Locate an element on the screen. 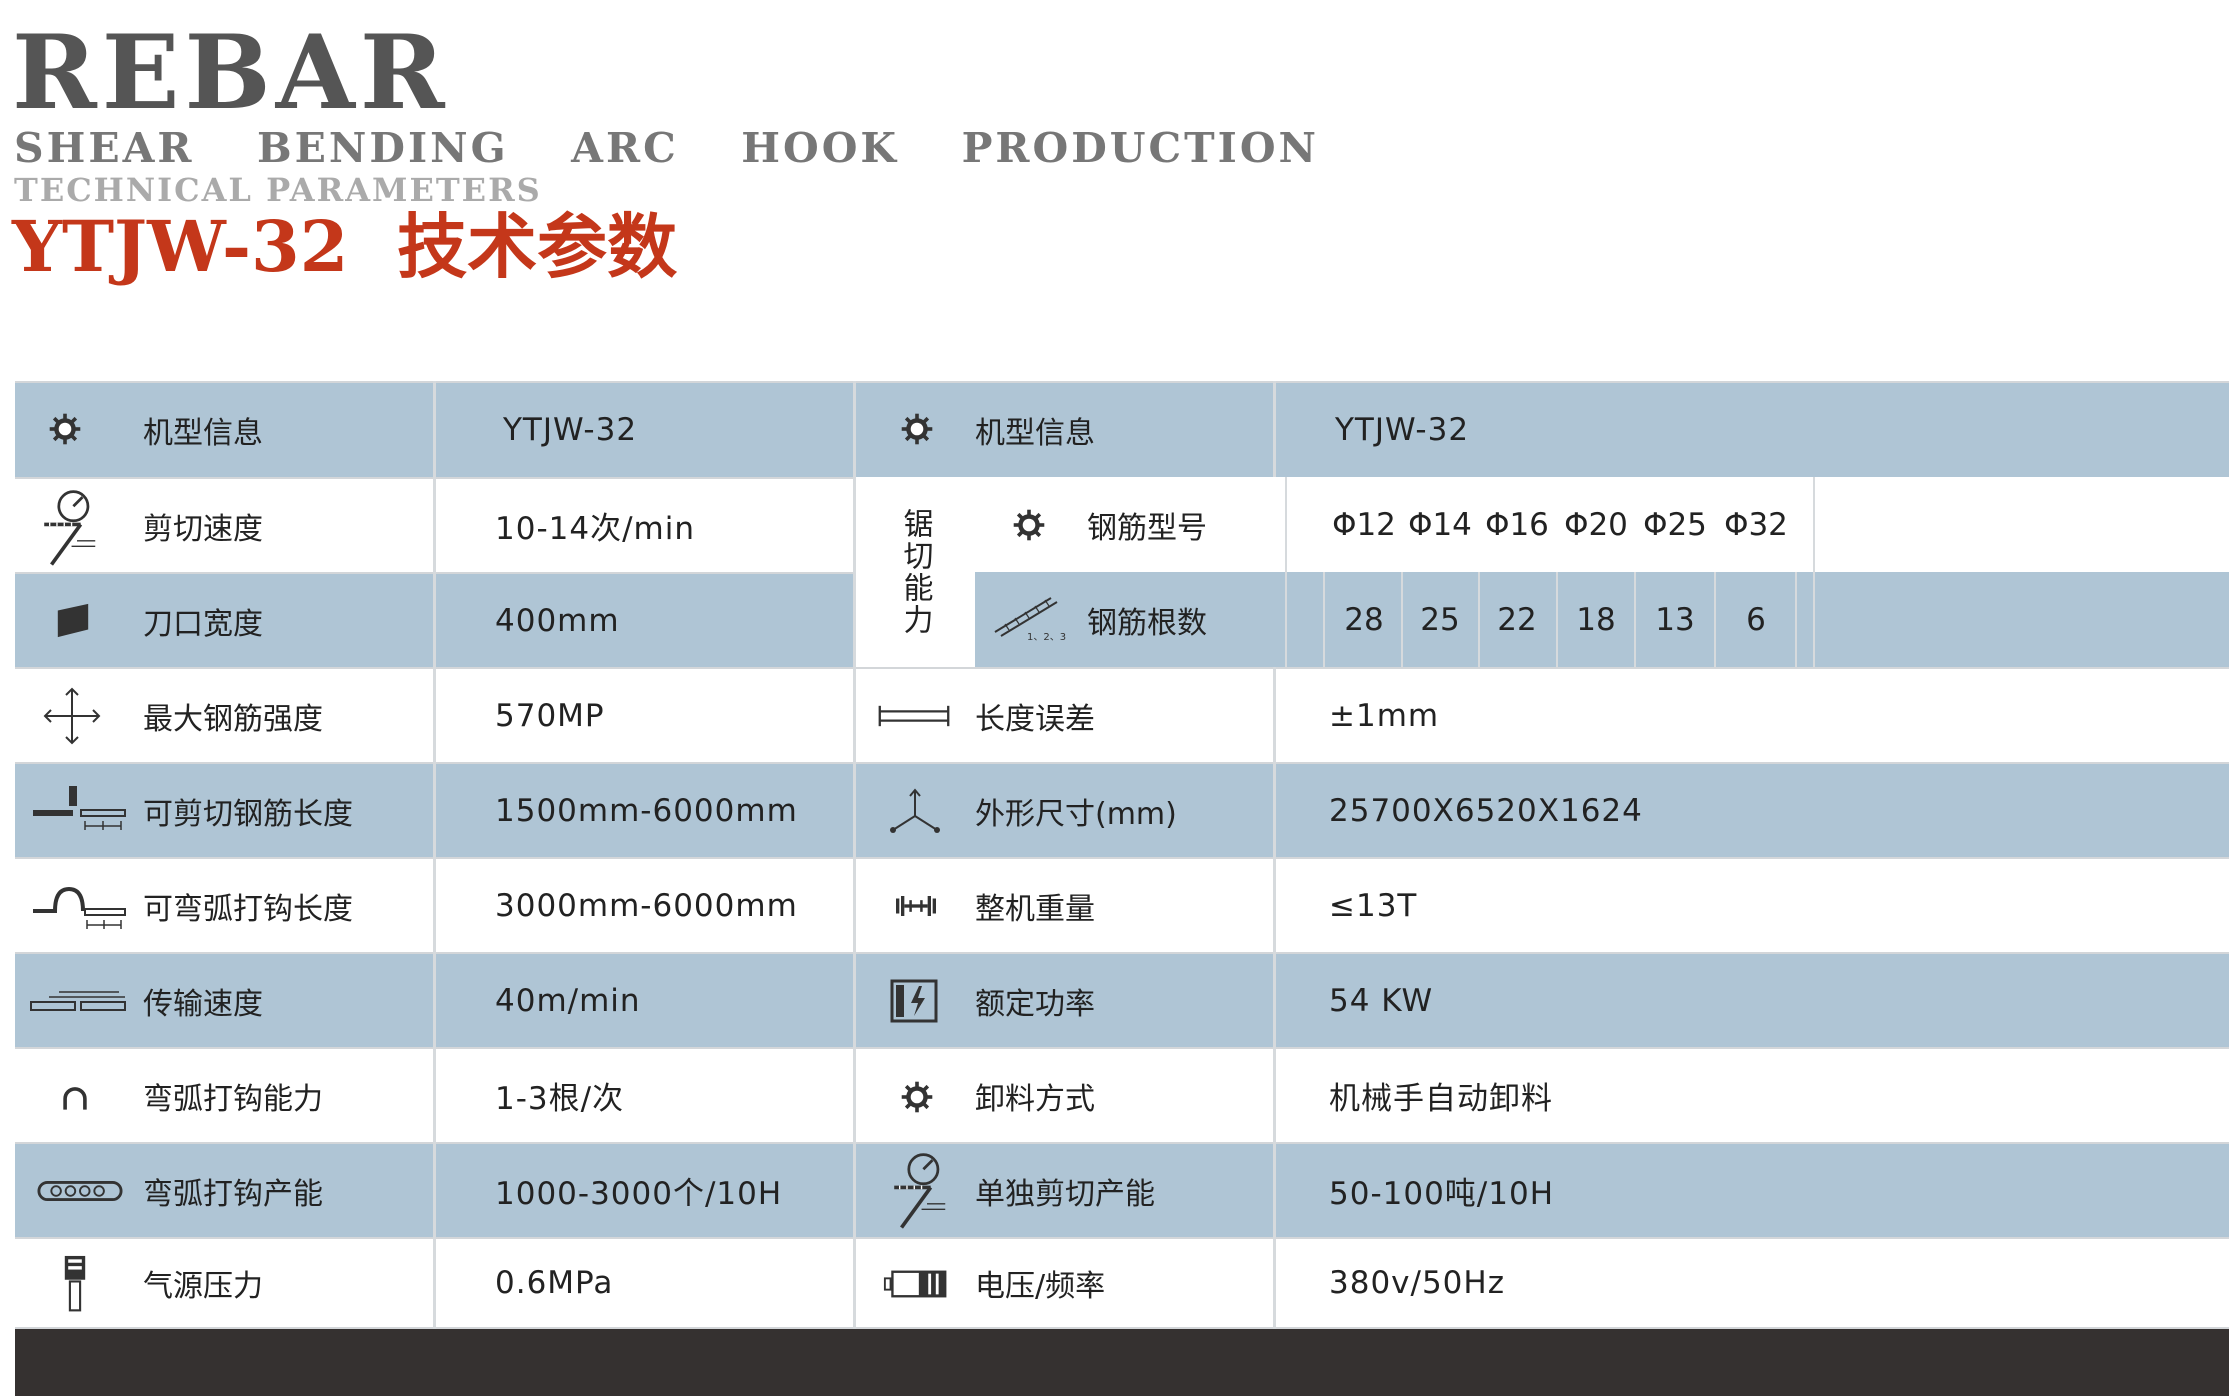  chain-icon is located at coordinates (80, 1191).